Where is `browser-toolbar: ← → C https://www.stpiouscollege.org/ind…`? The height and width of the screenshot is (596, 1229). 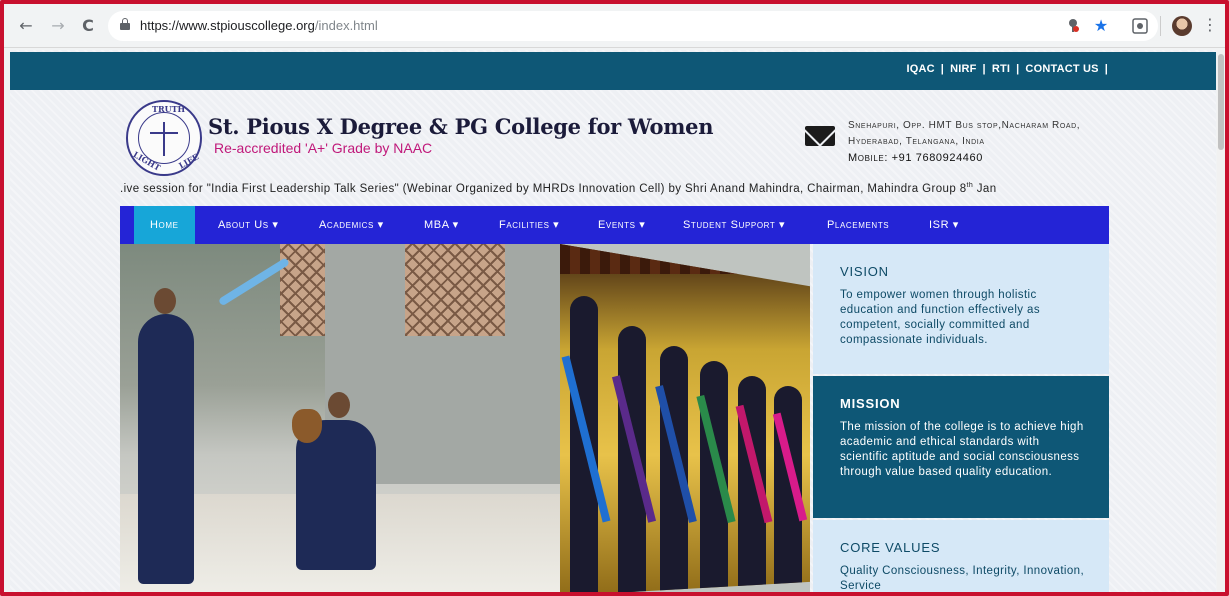
browser-toolbar: ← → C https://www.stpiouscollege.org/ind… is located at coordinates (614, 26).